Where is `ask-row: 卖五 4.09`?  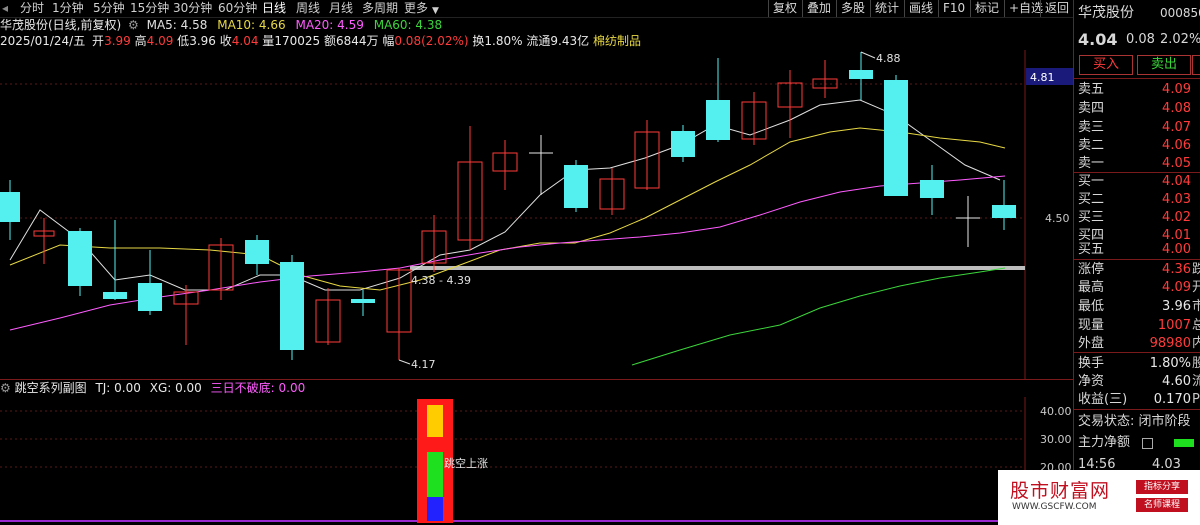
ask-row: 卖五 4.09 is located at coordinates (1139, 89).